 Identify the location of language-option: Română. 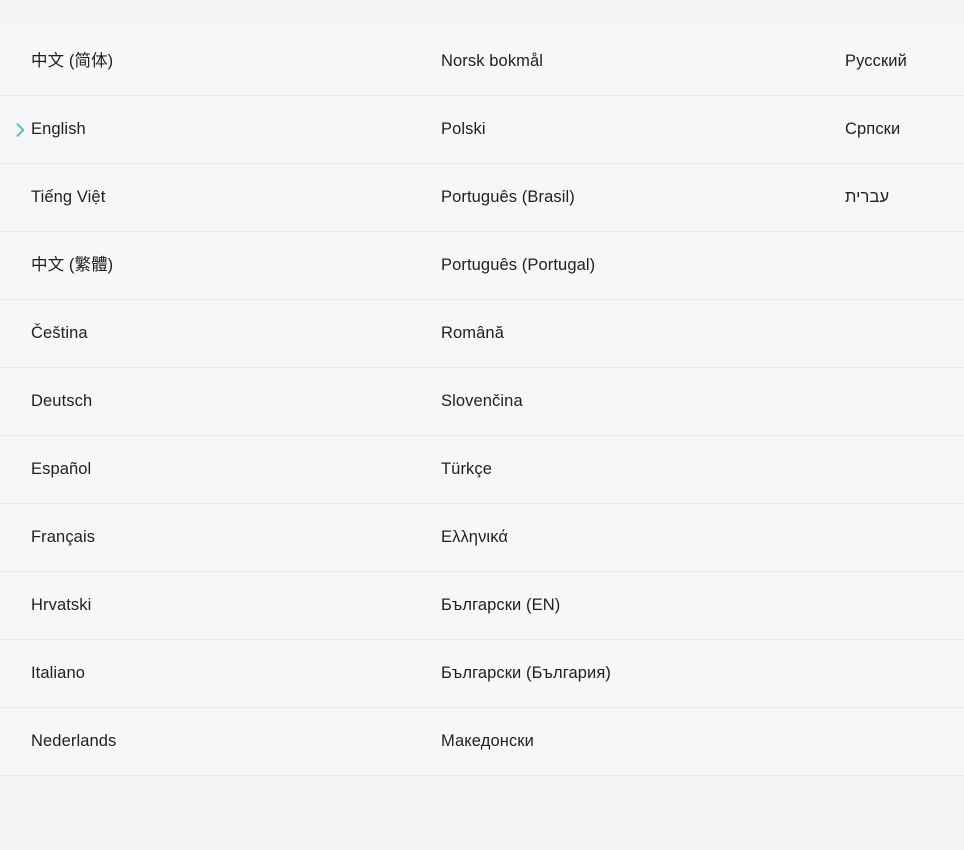
(643, 333).